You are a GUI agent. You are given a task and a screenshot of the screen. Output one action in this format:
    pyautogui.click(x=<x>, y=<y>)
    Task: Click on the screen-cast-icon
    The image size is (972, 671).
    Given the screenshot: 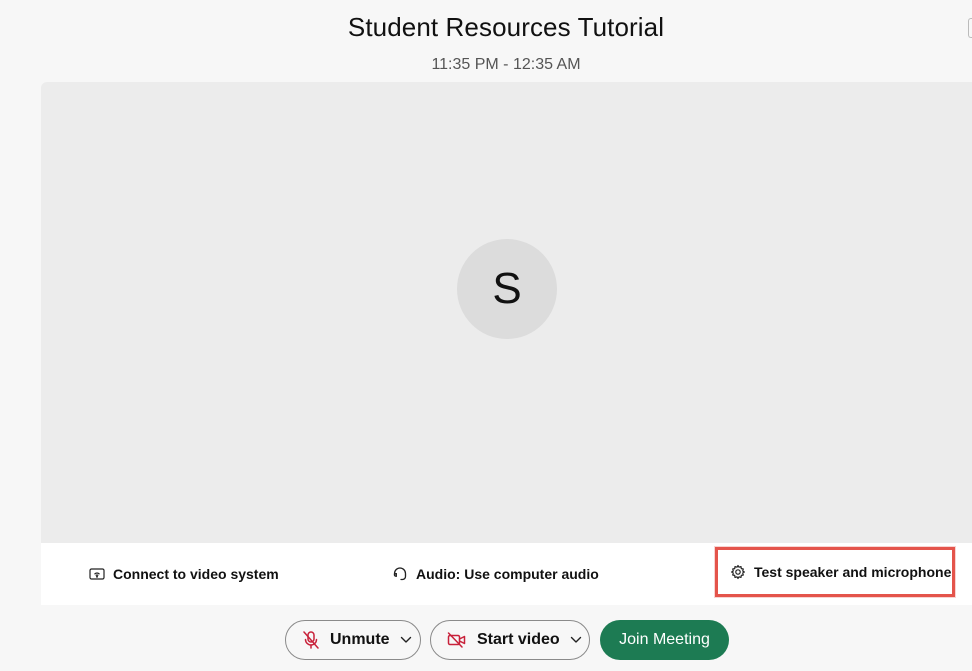 What is the action you would take?
    pyautogui.click(x=97, y=574)
    